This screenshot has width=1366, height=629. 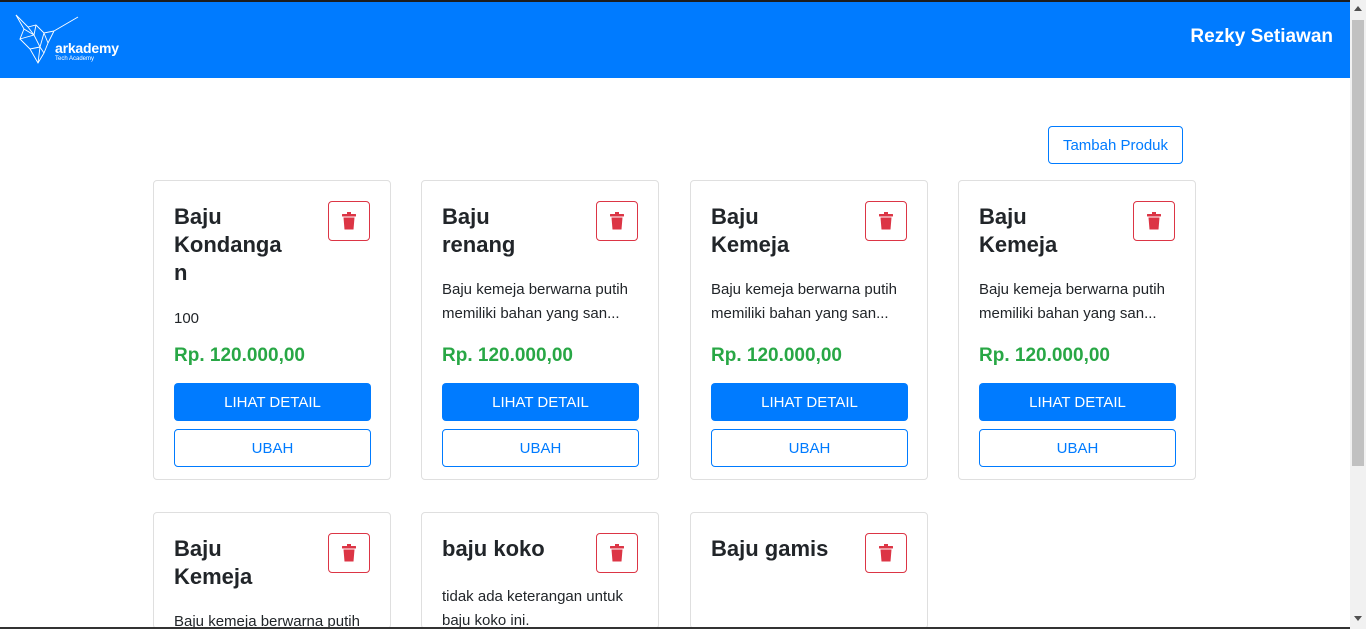 What do you see at coordinates (493, 548) in the screenshot?
I see `product-title: baju koko` at bounding box center [493, 548].